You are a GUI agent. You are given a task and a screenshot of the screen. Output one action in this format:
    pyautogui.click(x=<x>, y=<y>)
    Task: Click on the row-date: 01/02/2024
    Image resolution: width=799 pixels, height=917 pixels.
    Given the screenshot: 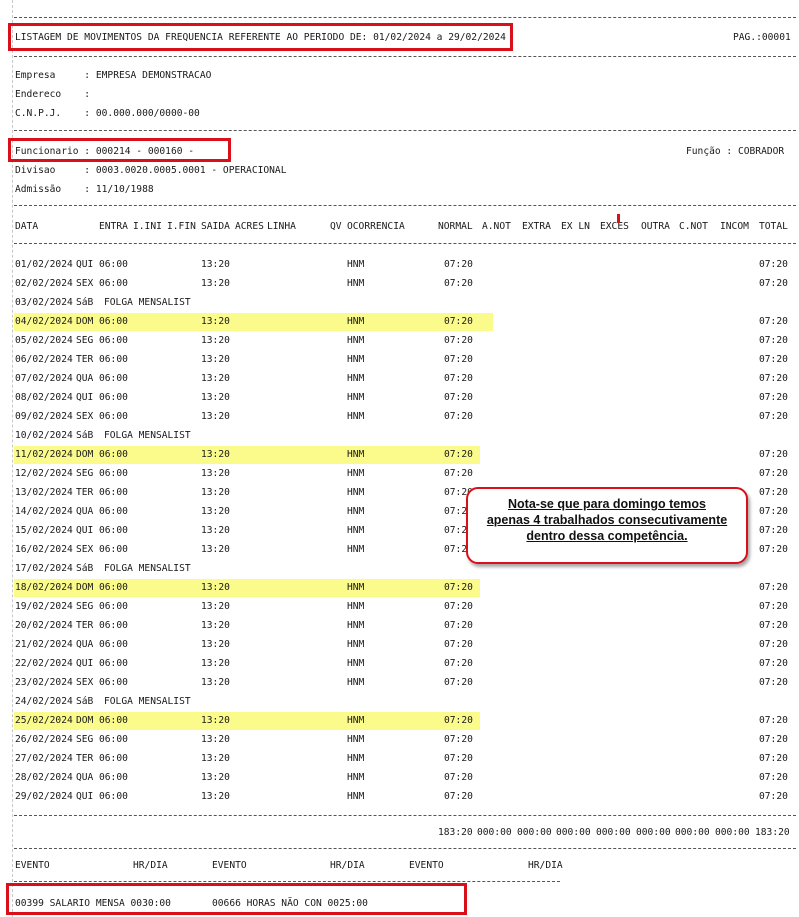 What is the action you would take?
    pyautogui.click(x=44, y=264)
    